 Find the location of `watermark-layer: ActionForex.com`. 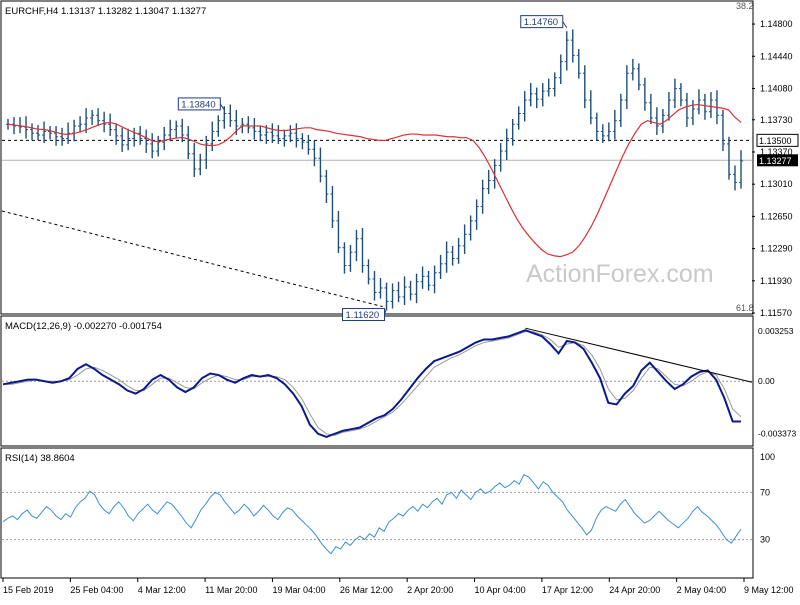

watermark-layer: ActionForex.com is located at coordinates (620, 274).